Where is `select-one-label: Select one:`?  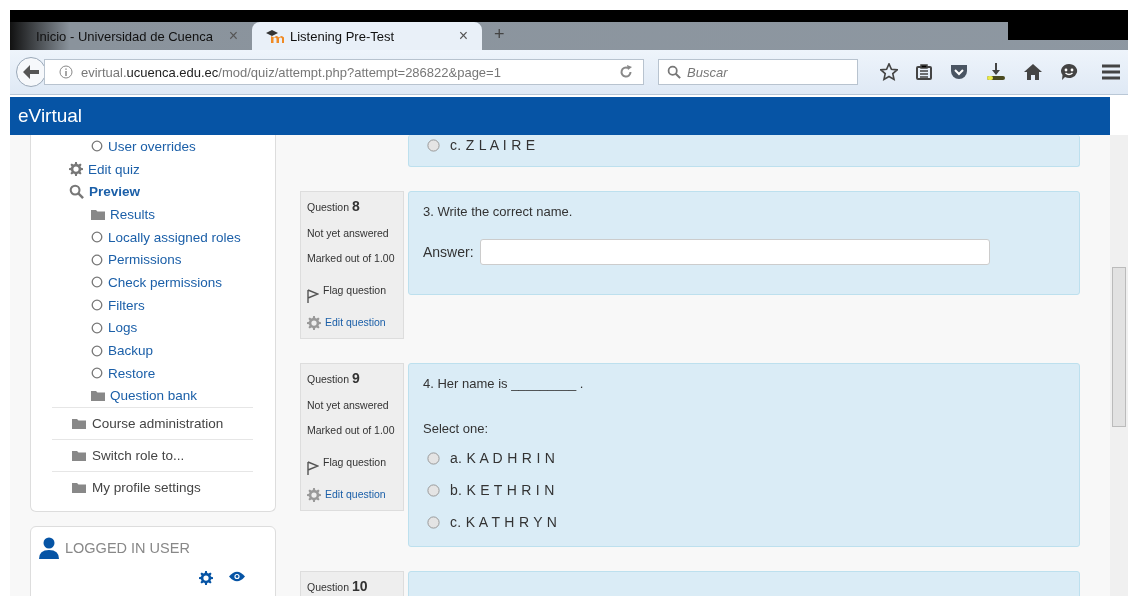 select-one-label: Select one: is located at coordinates (456, 428).